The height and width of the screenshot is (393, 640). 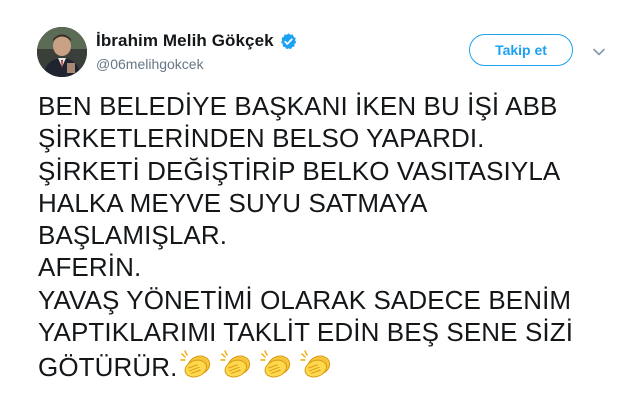 What do you see at coordinates (233, 202) in the screenshot?
I see `tweet-line: HALKA MEYVE SUYU SATMAYA` at bounding box center [233, 202].